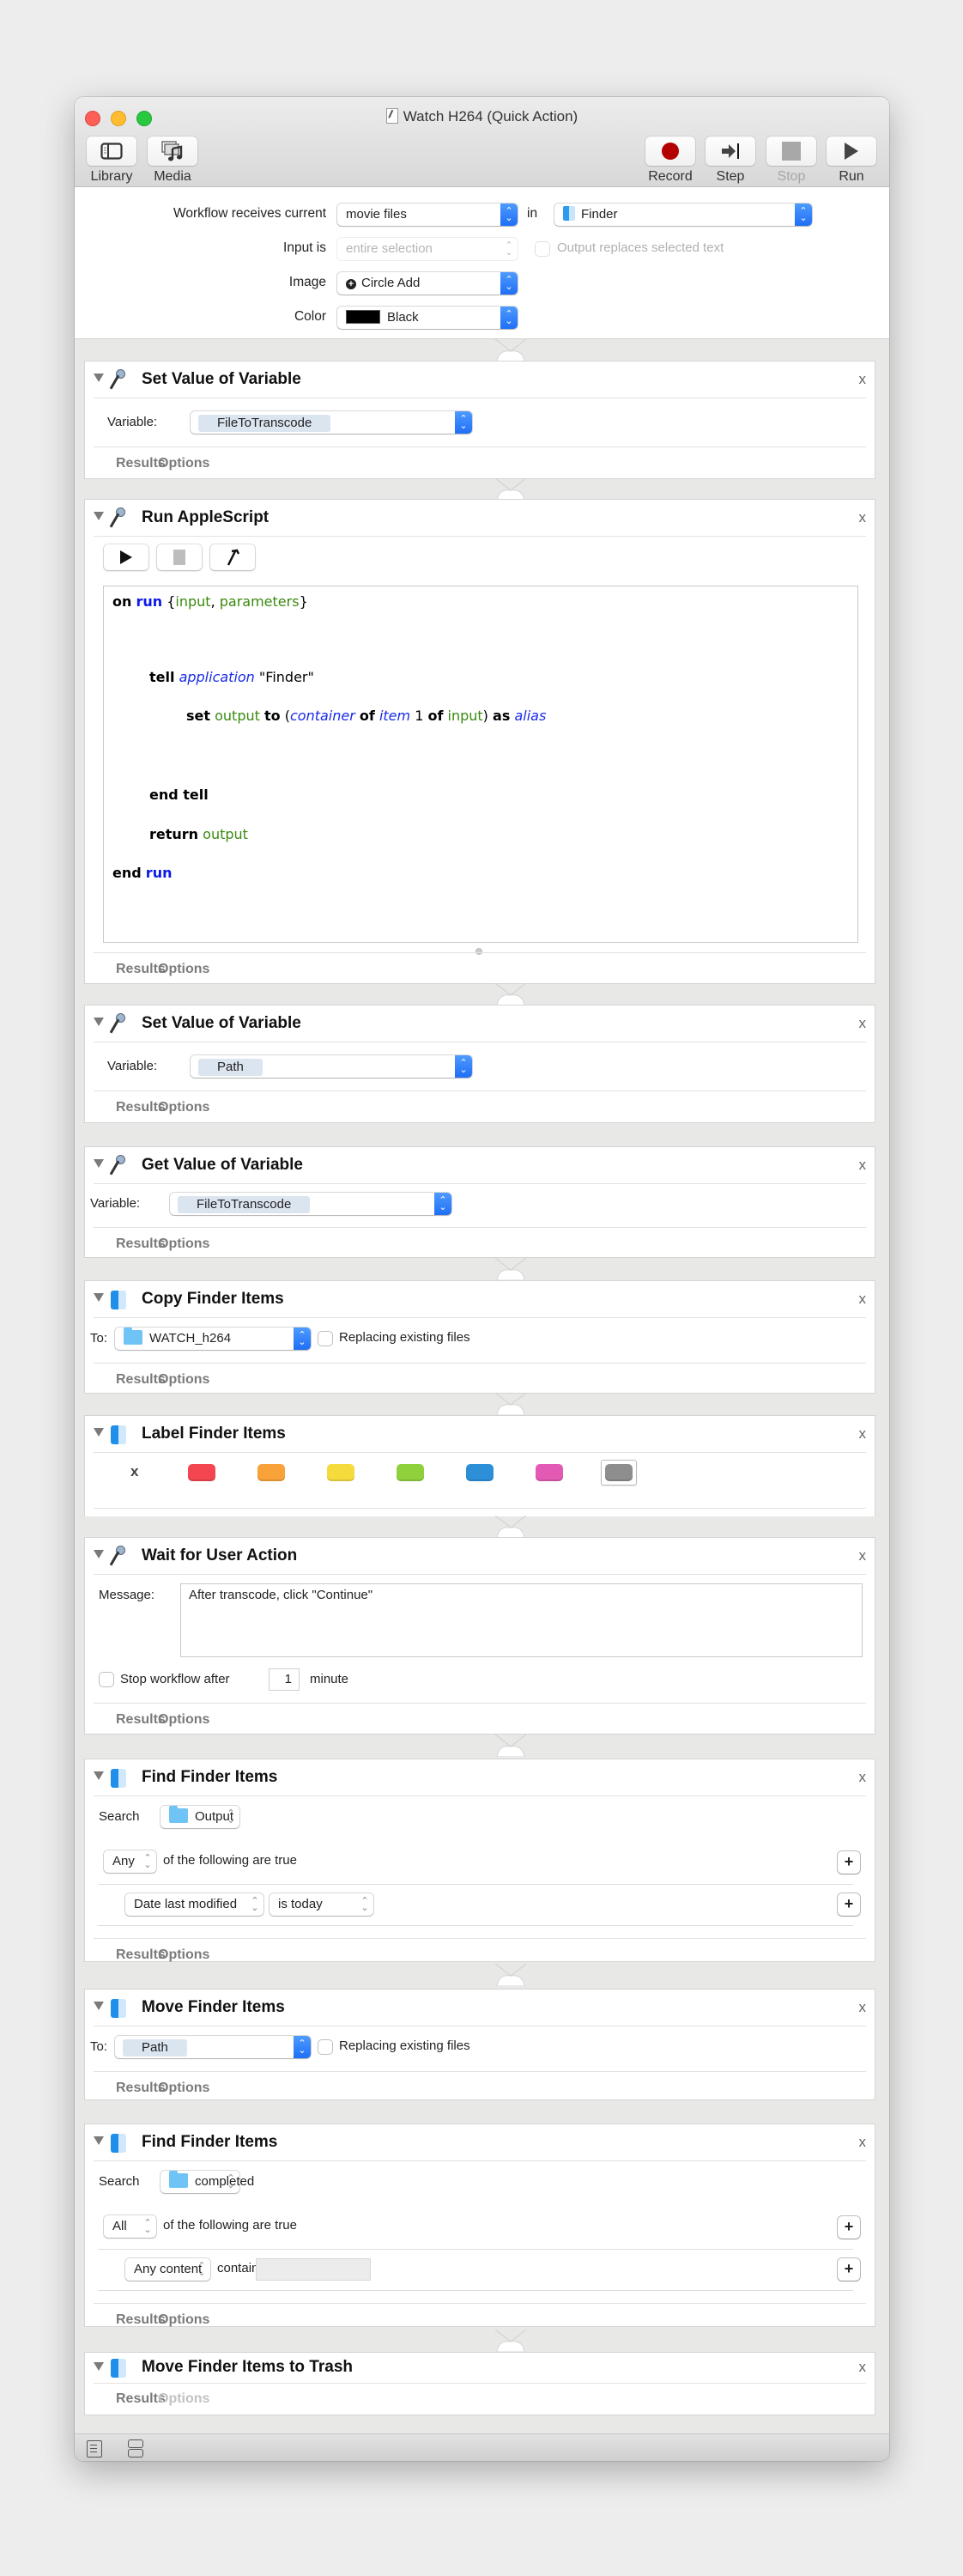  What do you see at coordinates (542, 249) in the screenshot?
I see `output-replaces-checkbox` at bounding box center [542, 249].